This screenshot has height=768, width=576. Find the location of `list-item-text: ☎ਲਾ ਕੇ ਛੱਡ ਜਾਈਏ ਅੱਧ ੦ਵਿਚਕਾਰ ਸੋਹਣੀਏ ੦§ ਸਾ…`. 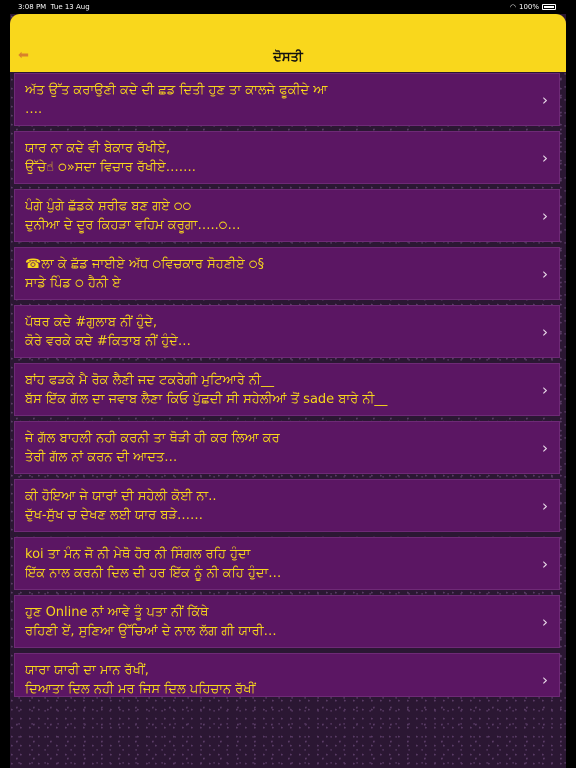

list-item-text: ☎ਲਾ ਕੇ ਛੱਡ ਜਾਈਏ ਅੱਧ ੦ਵਿਚਕਾਰ ਸੋਹਣੀਏ ੦§ ਸਾ… is located at coordinates (145, 274).